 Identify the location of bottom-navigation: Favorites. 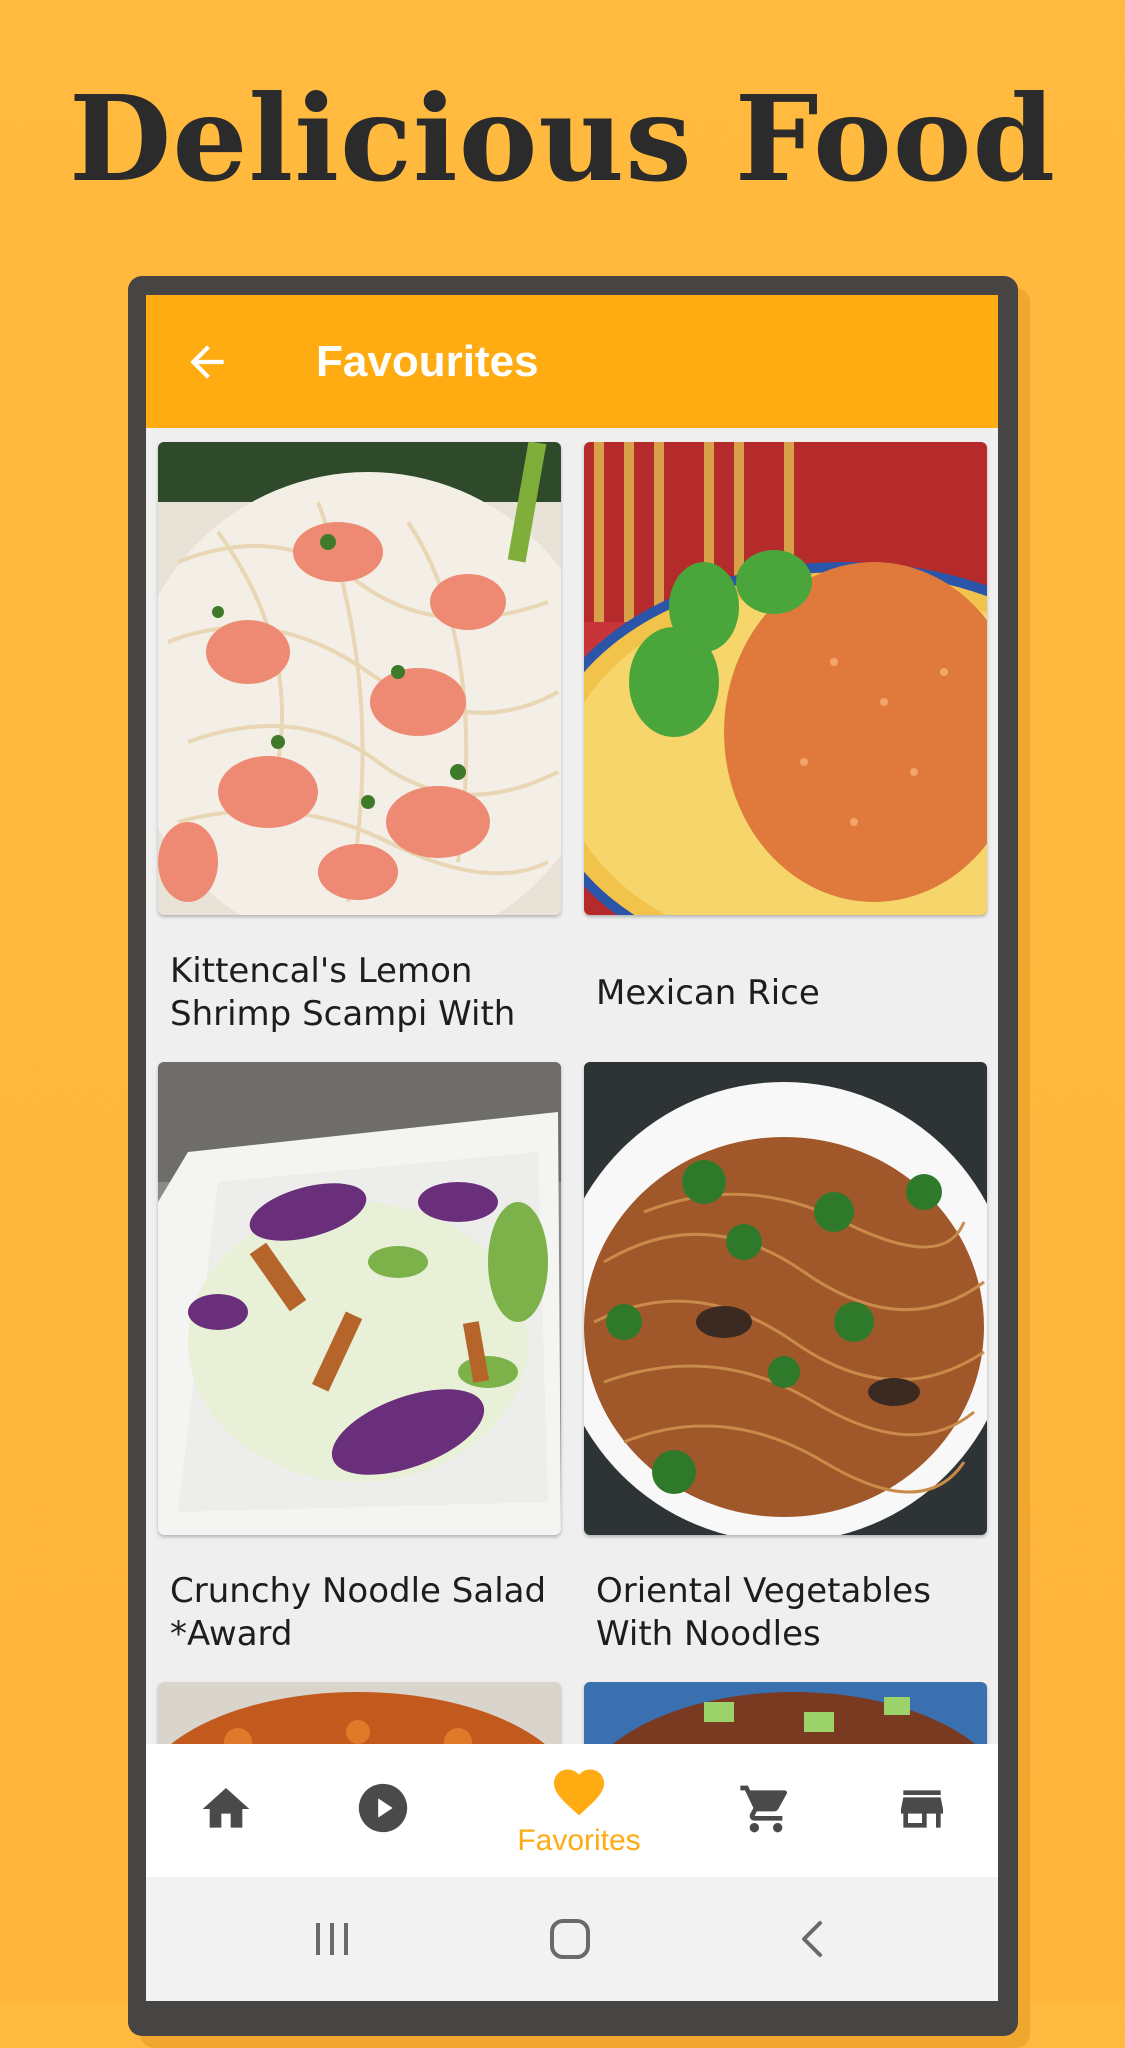
(572, 1810).